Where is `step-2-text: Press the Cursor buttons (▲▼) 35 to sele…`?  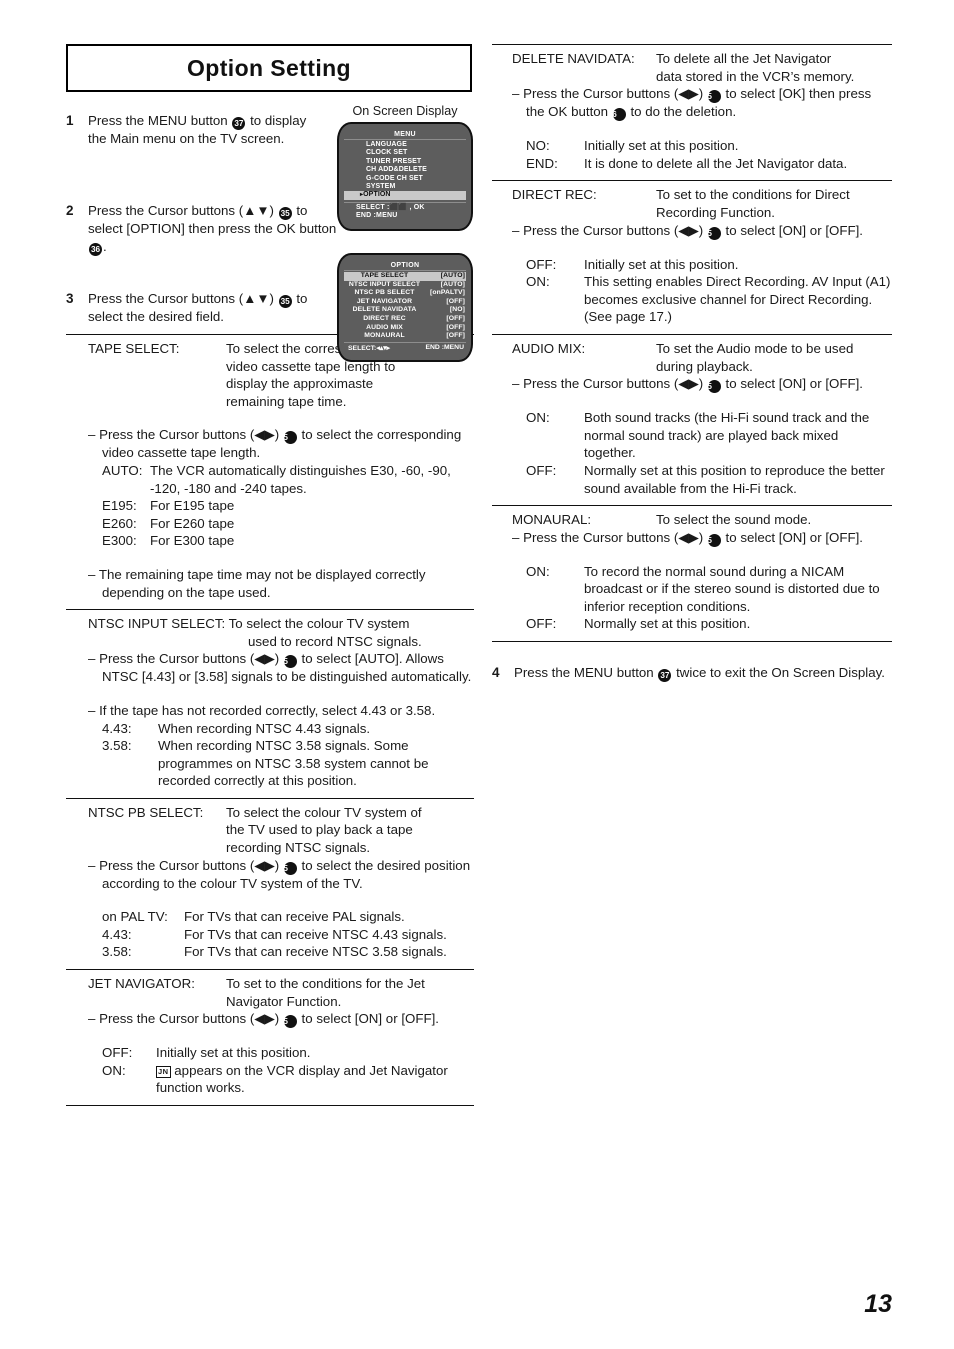
step-2-text: Press the Cursor buttons (▲▼) 35 to sele… is located at coordinates (213, 229).